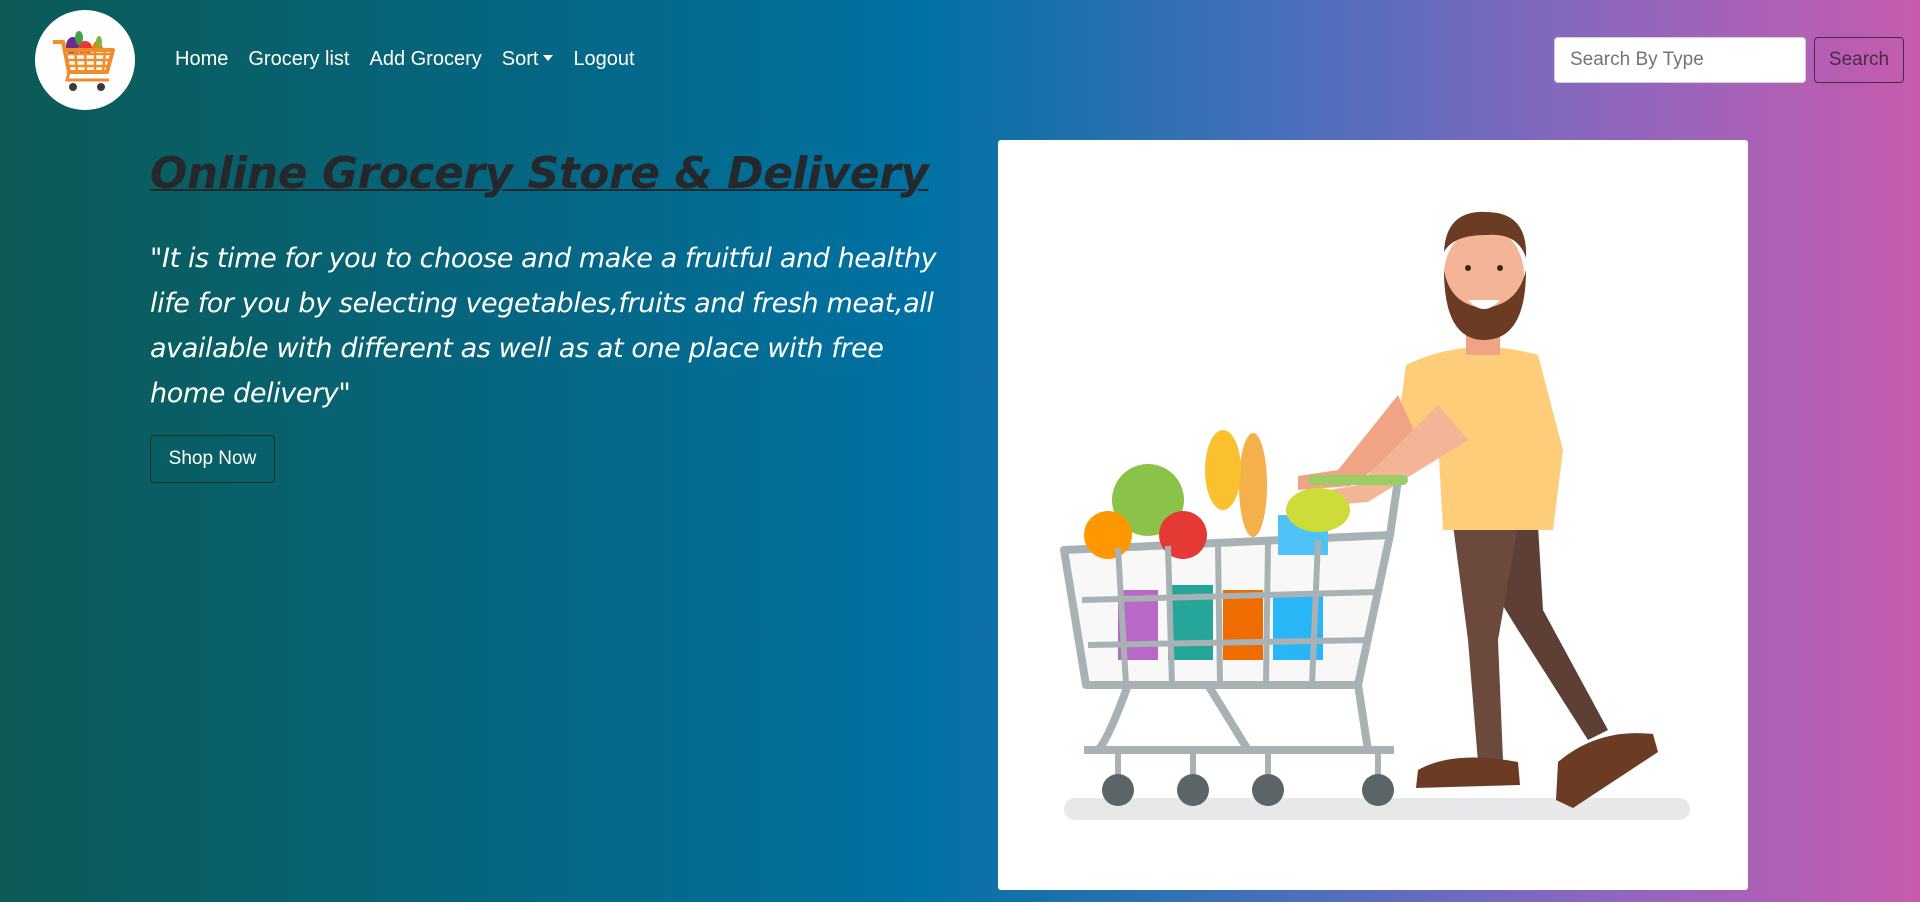 This screenshot has height=902, width=1920. I want to click on logo, so click(85, 60).